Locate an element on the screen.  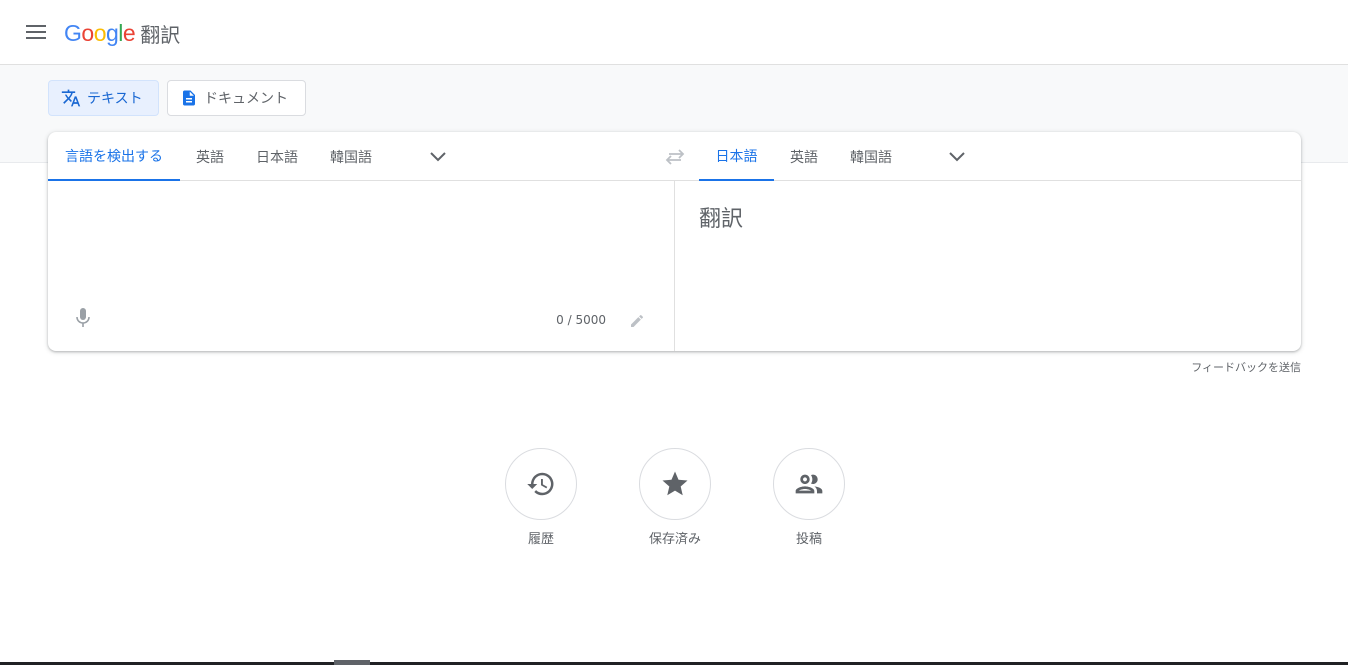
translate-icon is located at coordinates (71, 98).